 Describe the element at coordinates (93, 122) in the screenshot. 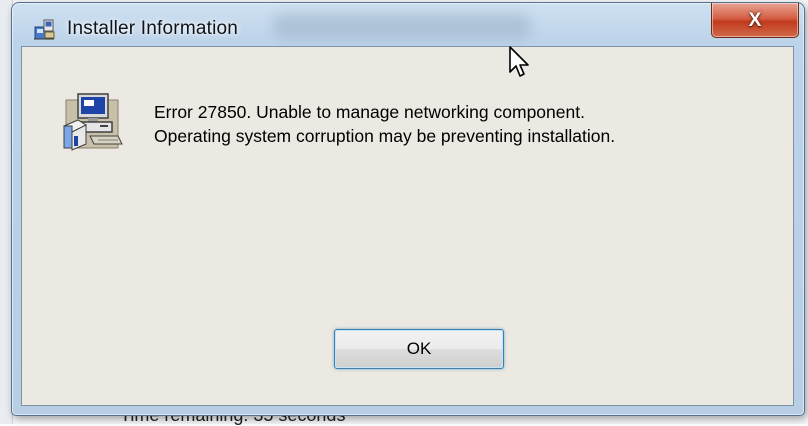

I see `installer-computer-icon` at that location.